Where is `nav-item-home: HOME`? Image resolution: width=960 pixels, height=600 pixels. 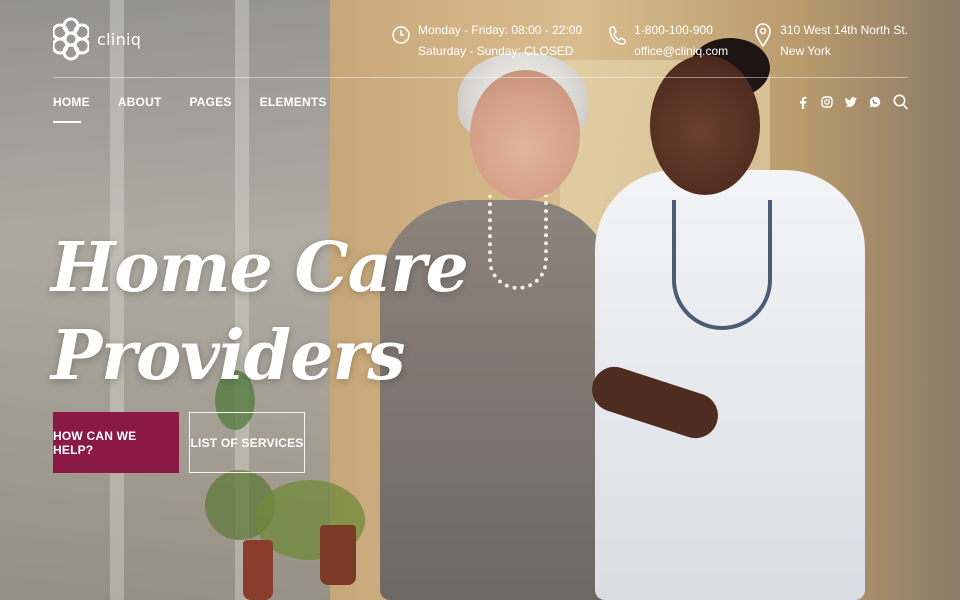
nav-item-home: HOME is located at coordinates (71, 109).